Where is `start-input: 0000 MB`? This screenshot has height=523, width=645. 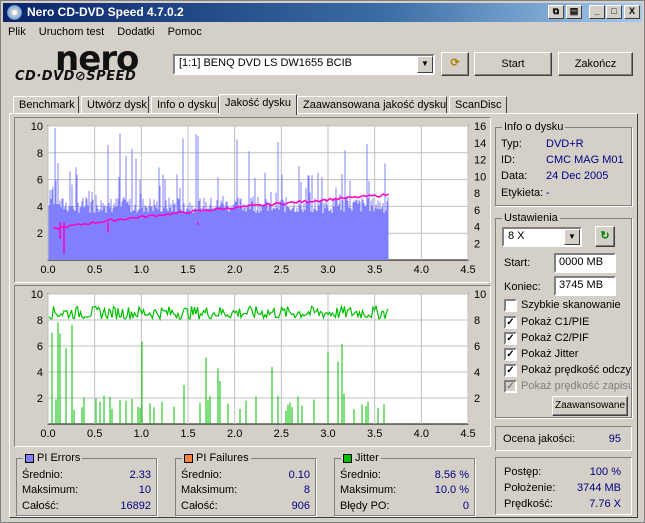
start-input: 0000 MB is located at coordinates (585, 263).